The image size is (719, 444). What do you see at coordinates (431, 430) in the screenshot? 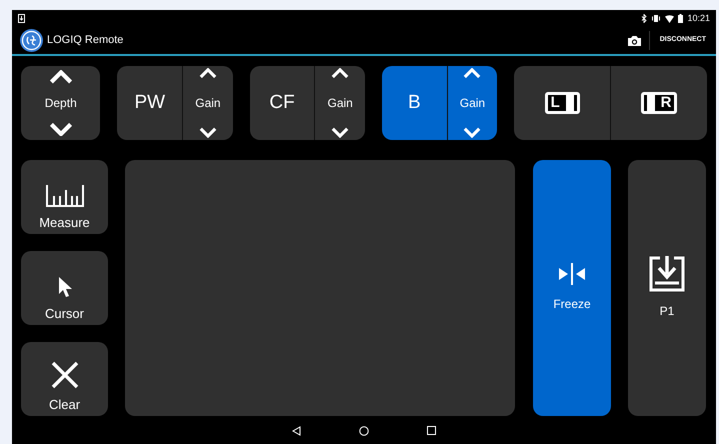
I see `recents-icon` at bounding box center [431, 430].